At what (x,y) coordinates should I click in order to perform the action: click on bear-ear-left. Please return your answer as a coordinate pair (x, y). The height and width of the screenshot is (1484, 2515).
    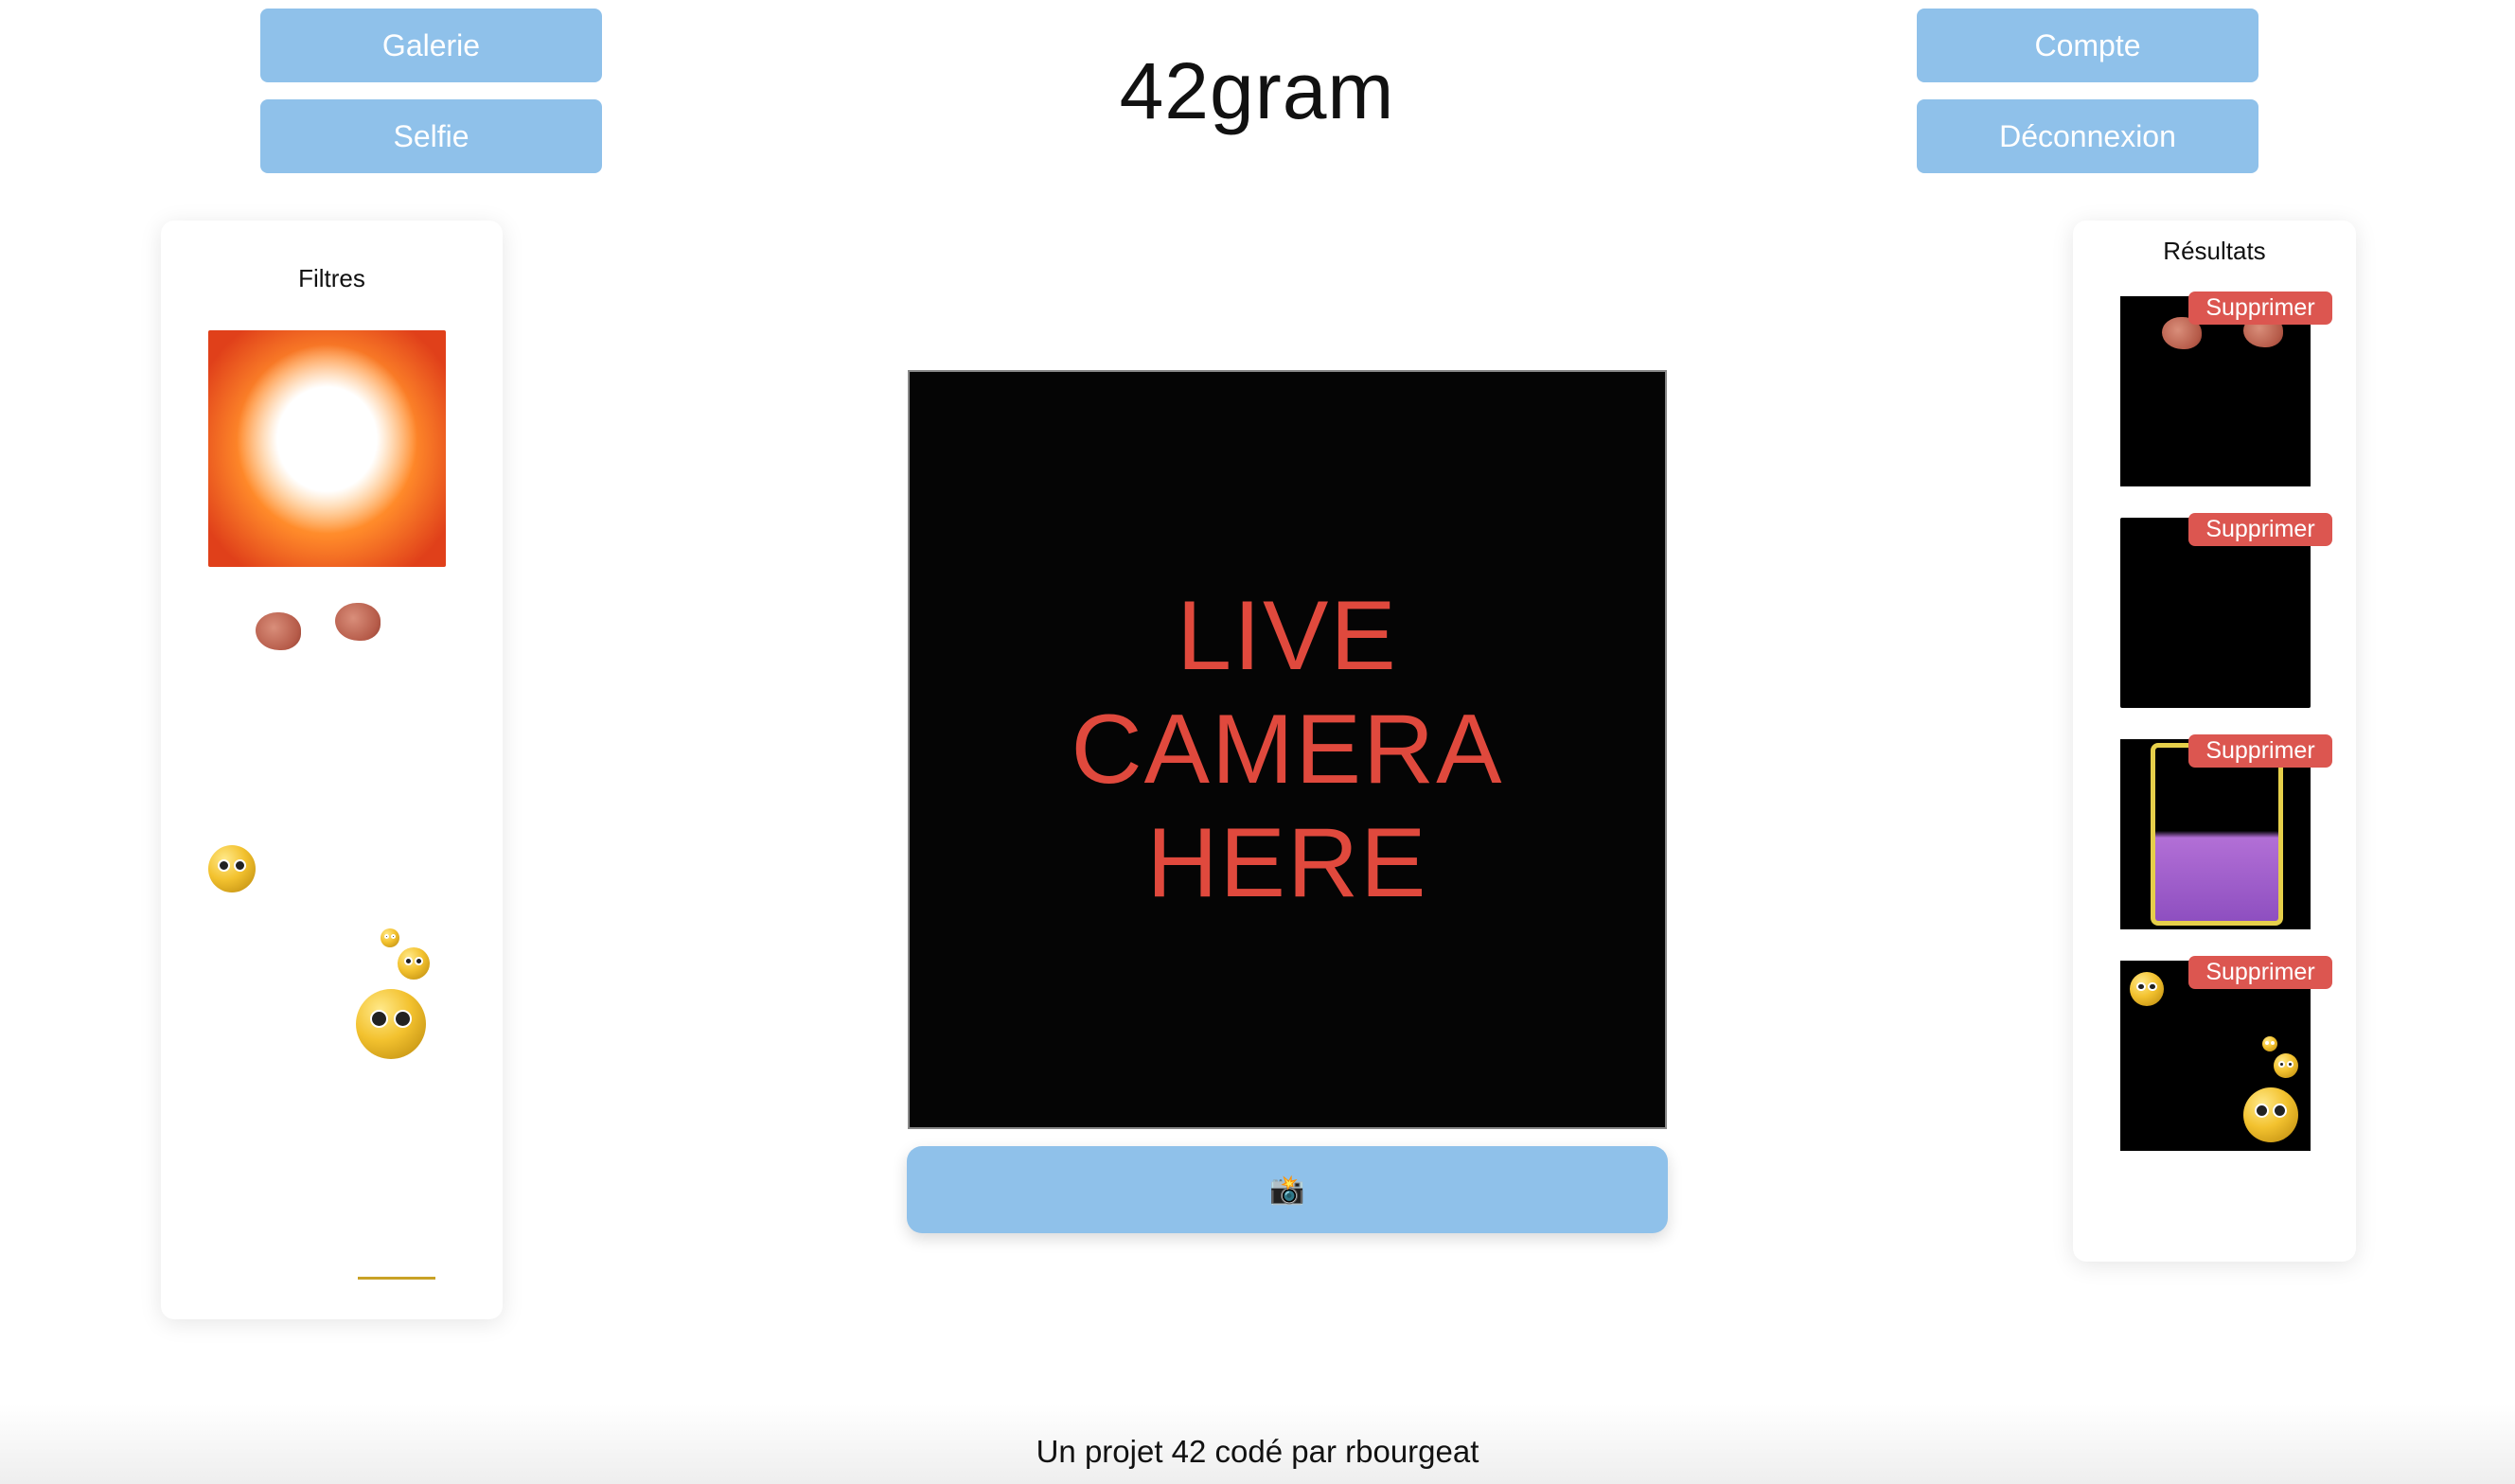
    Looking at the image, I should click on (279, 631).